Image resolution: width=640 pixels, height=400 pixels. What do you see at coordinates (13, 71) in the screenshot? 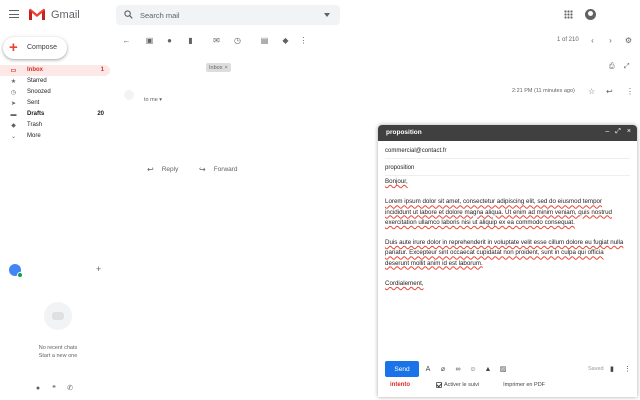
I see `inbox-icon: ▭` at bounding box center [13, 71].